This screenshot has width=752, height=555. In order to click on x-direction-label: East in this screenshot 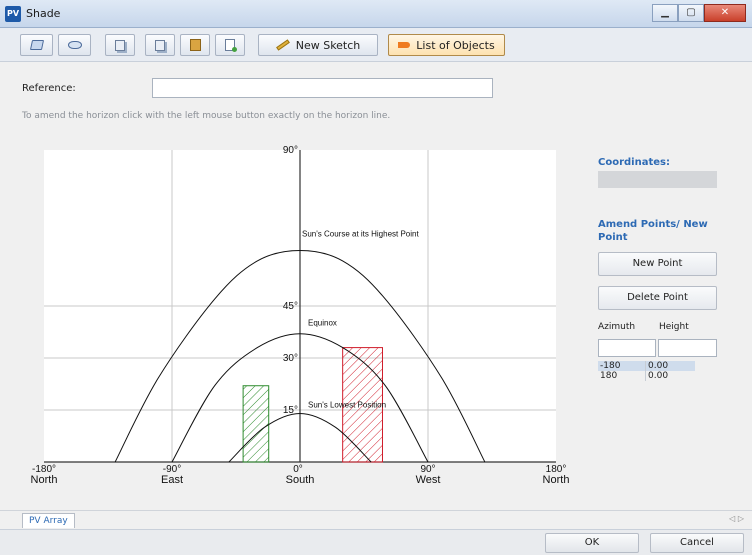, I will do `click(172, 480)`.